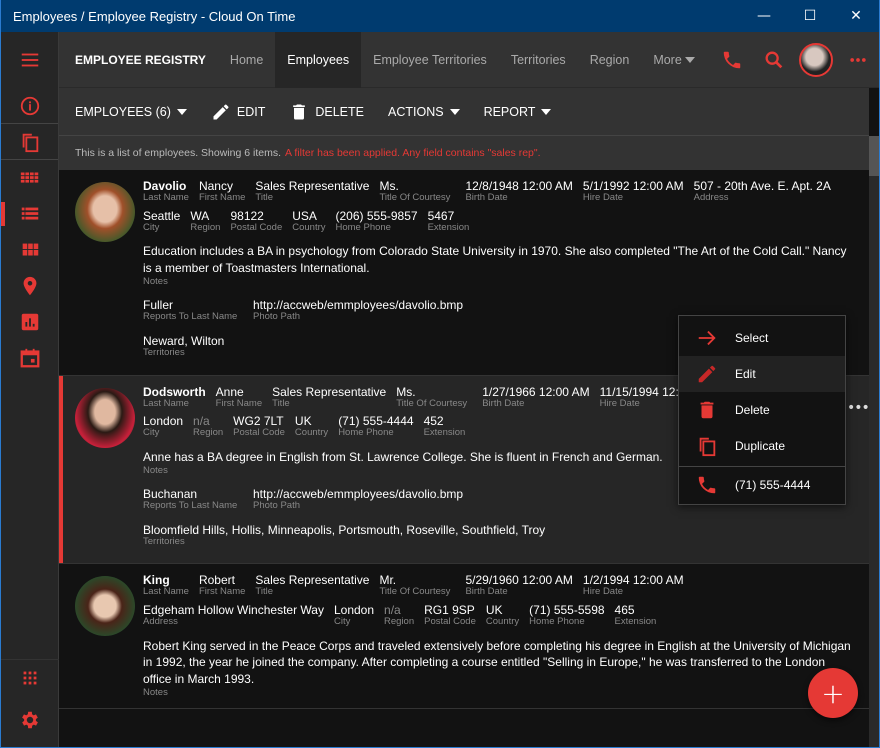 The image size is (880, 748). I want to click on sidebar-apps, so click(30, 677).